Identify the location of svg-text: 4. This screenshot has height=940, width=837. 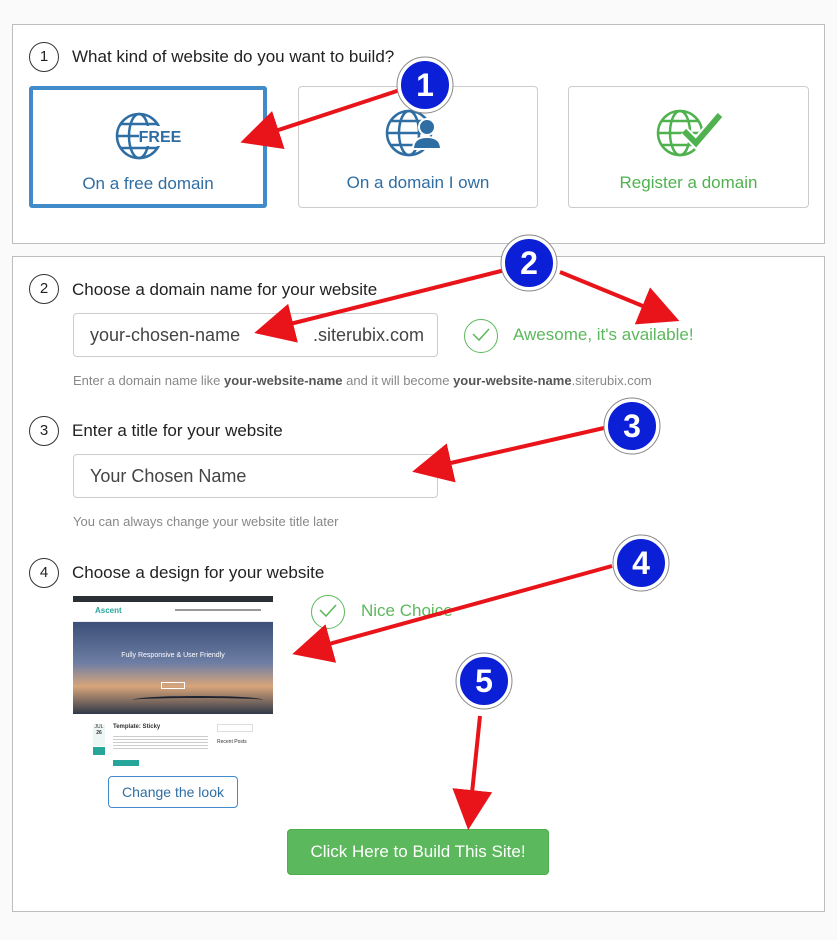
(641, 563).